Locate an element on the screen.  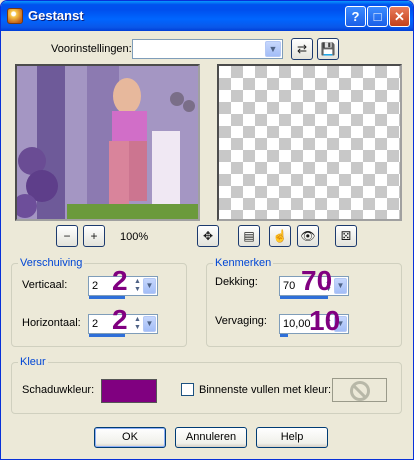
horizontal-label: Horizontaal: is located at coordinates (51, 323).